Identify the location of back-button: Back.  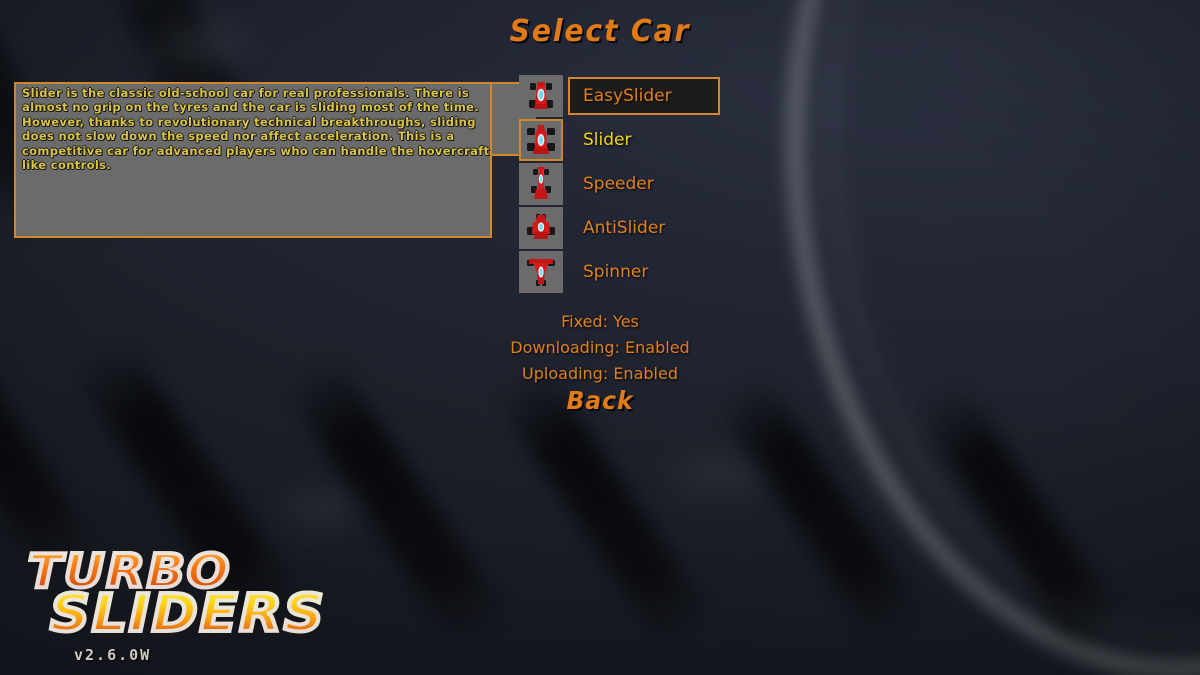
(600, 400).